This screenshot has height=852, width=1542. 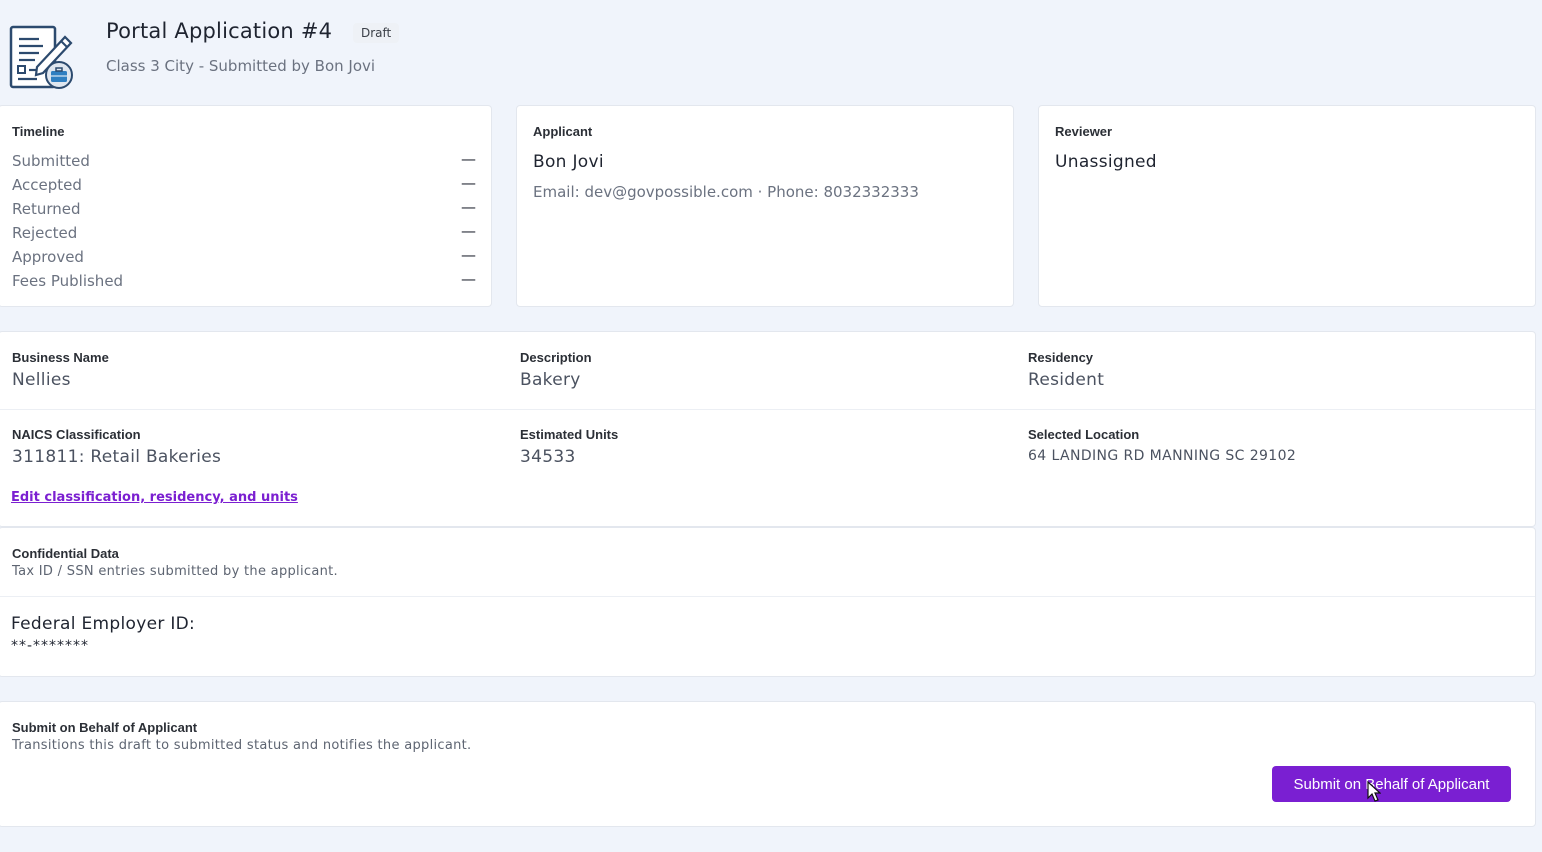 I want to click on applicant-name: Bon Jovi, so click(x=568, y=162).